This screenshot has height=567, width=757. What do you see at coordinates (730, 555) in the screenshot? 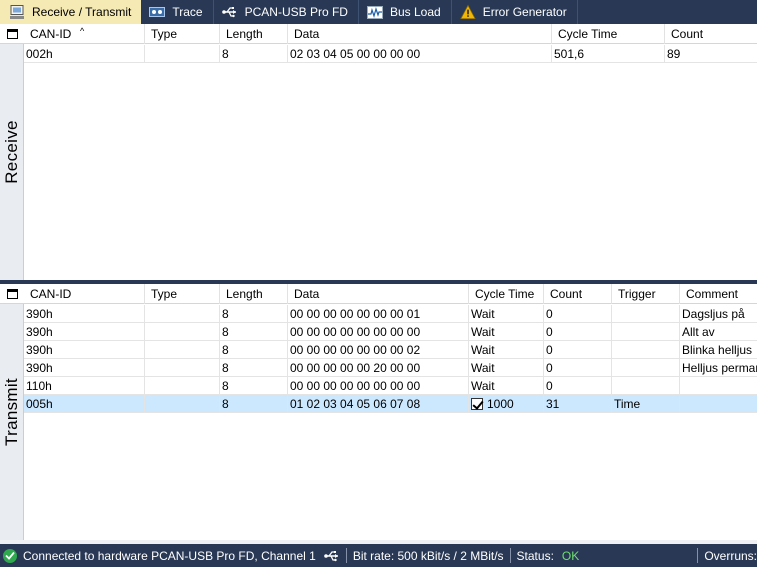
I see `overruns-status: Overruns:` at bounding box center [730, 555].